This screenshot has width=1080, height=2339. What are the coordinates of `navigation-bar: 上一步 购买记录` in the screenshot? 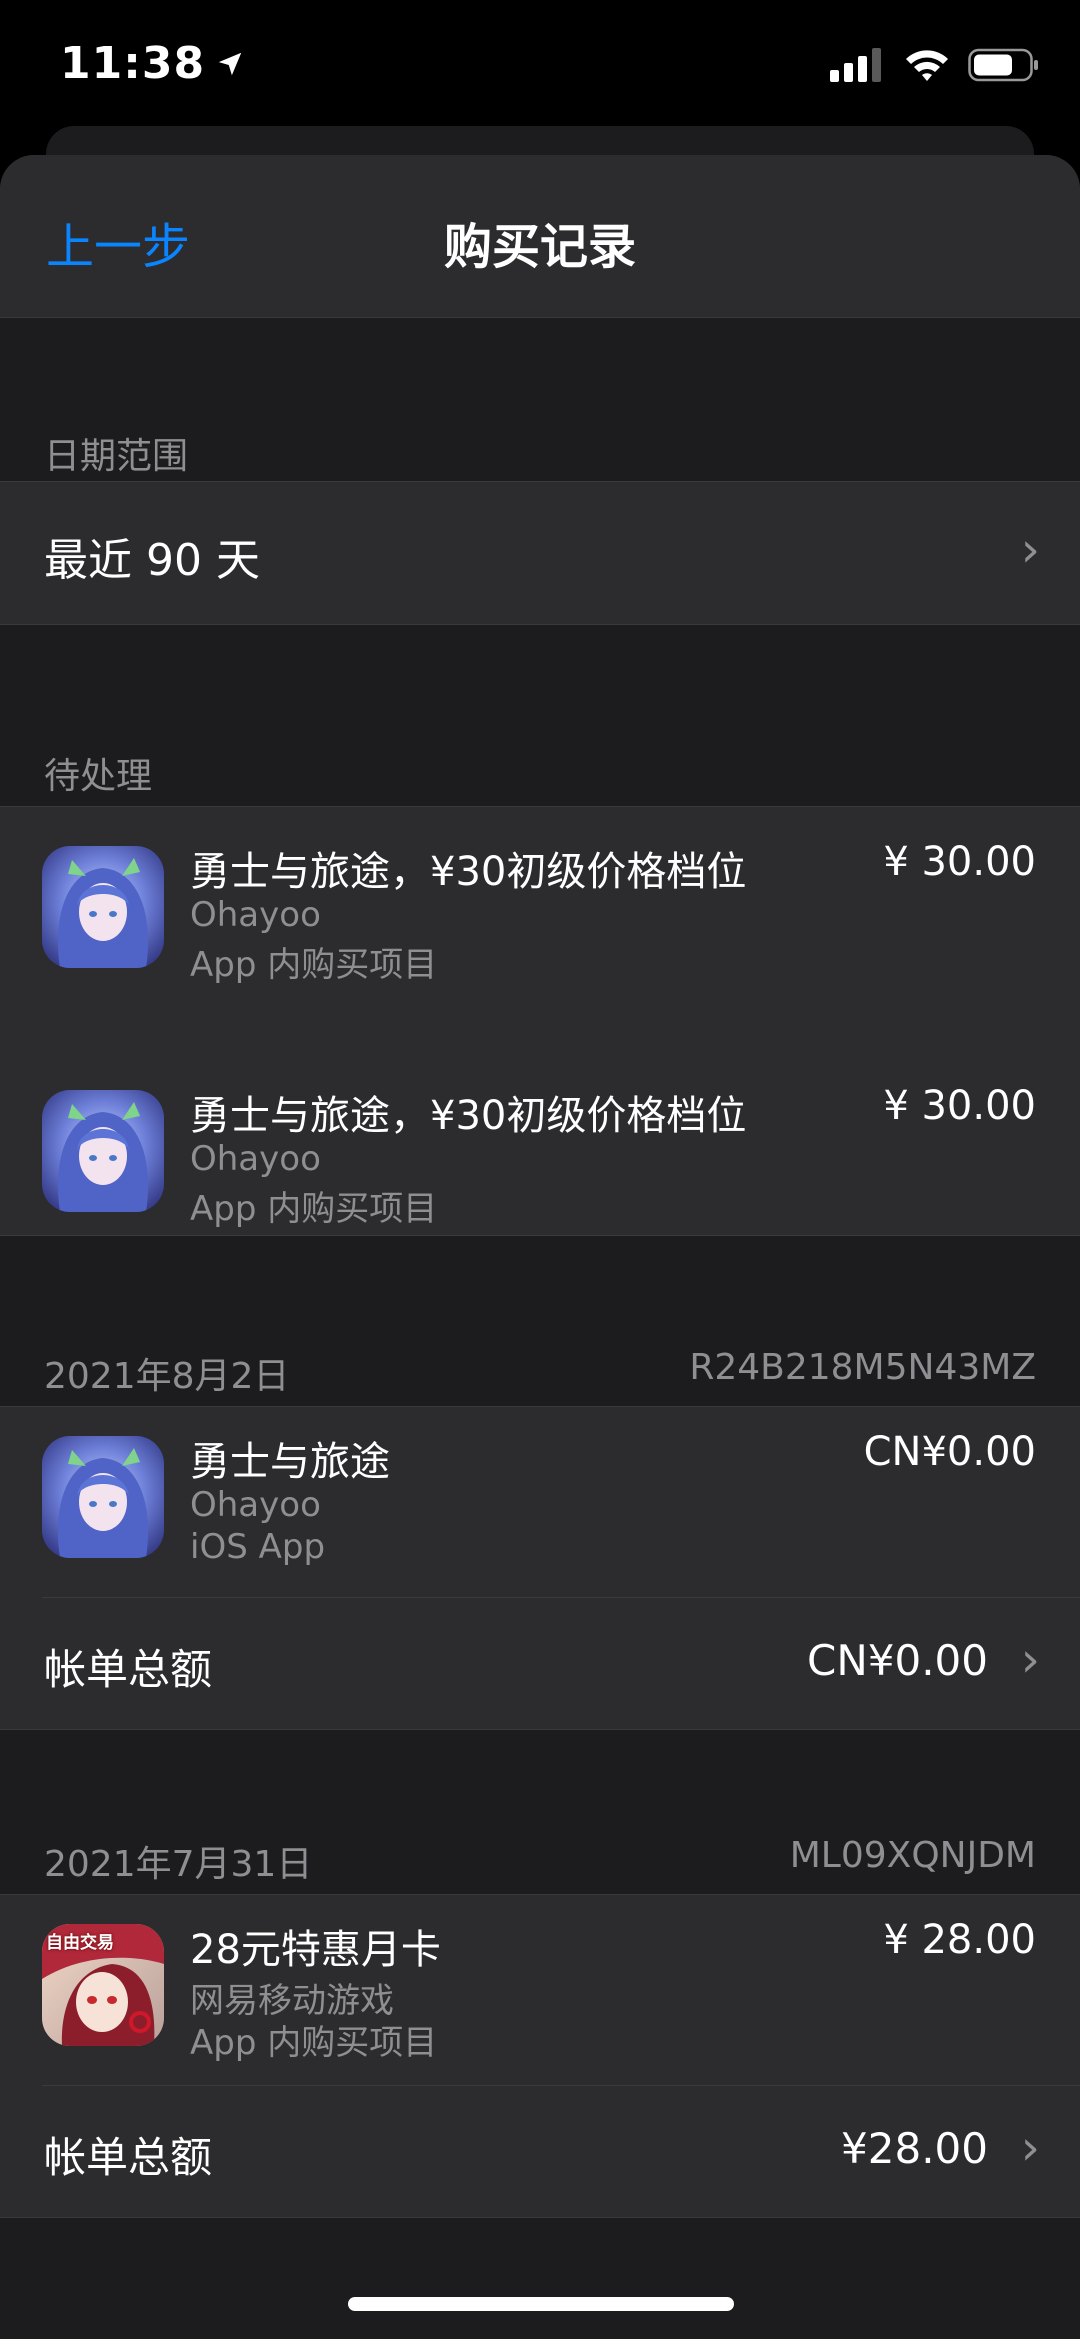 It's located at (540, 236).